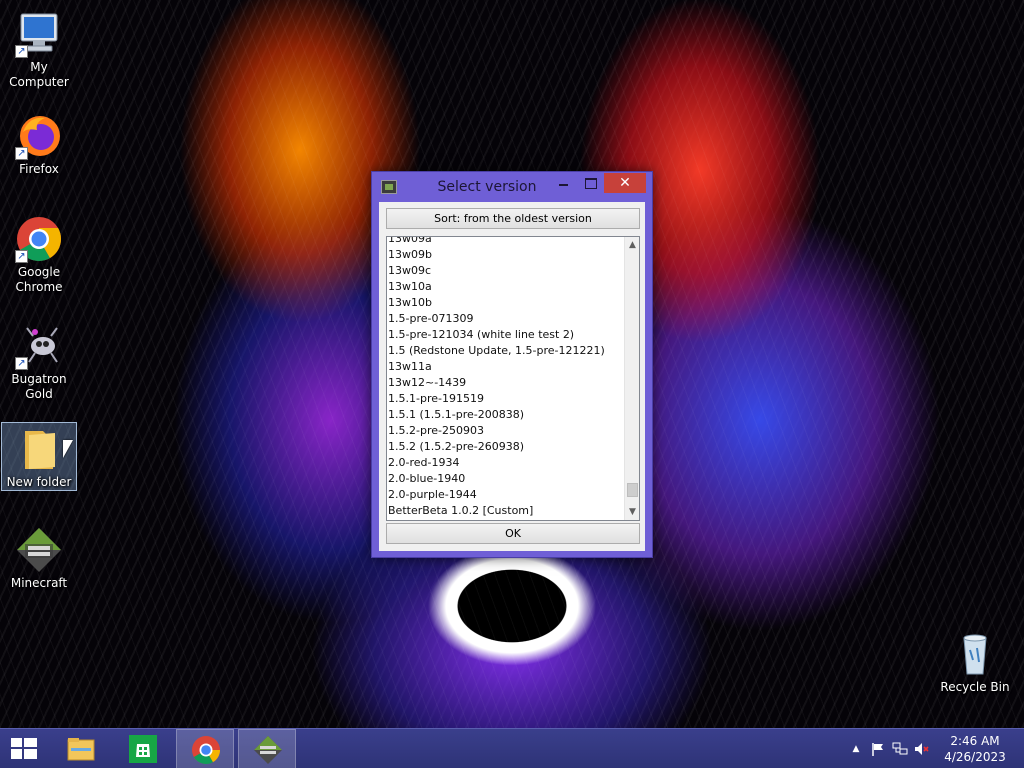 The width and height of the screenshot is (1024, 768). I want to click on version-list-item: BetterBeta 1.0.2 [Custom], so click(506, 511).